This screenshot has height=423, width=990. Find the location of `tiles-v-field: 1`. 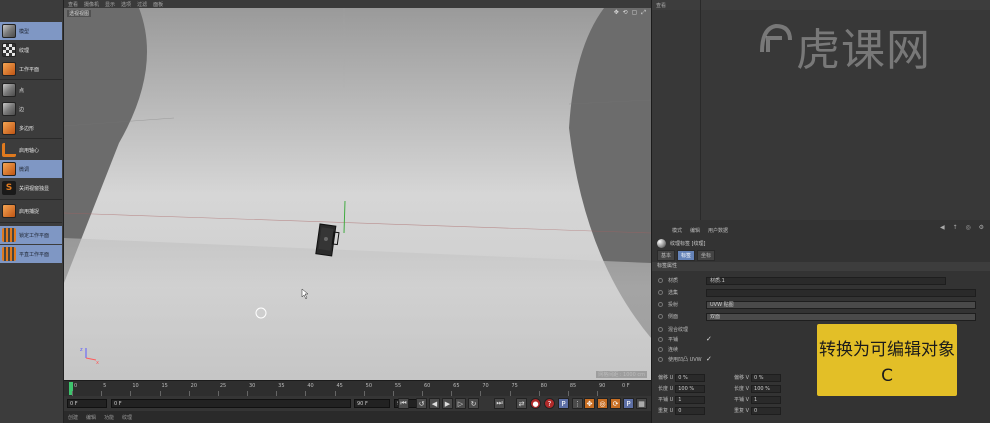

tiles-v-field: 1 is located at coordinates (766, 399).